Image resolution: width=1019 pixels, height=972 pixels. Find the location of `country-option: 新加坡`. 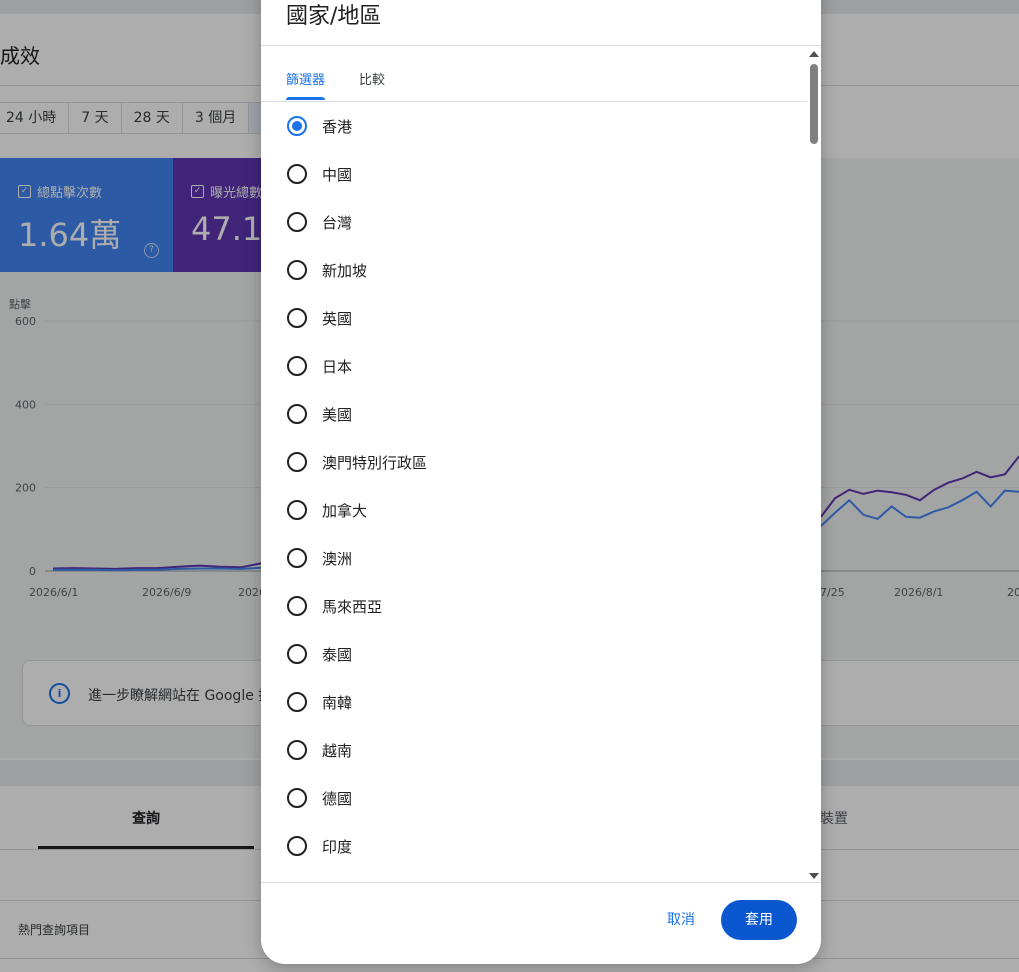

country-option: 新加坡 is located at coordinates (527, 270).